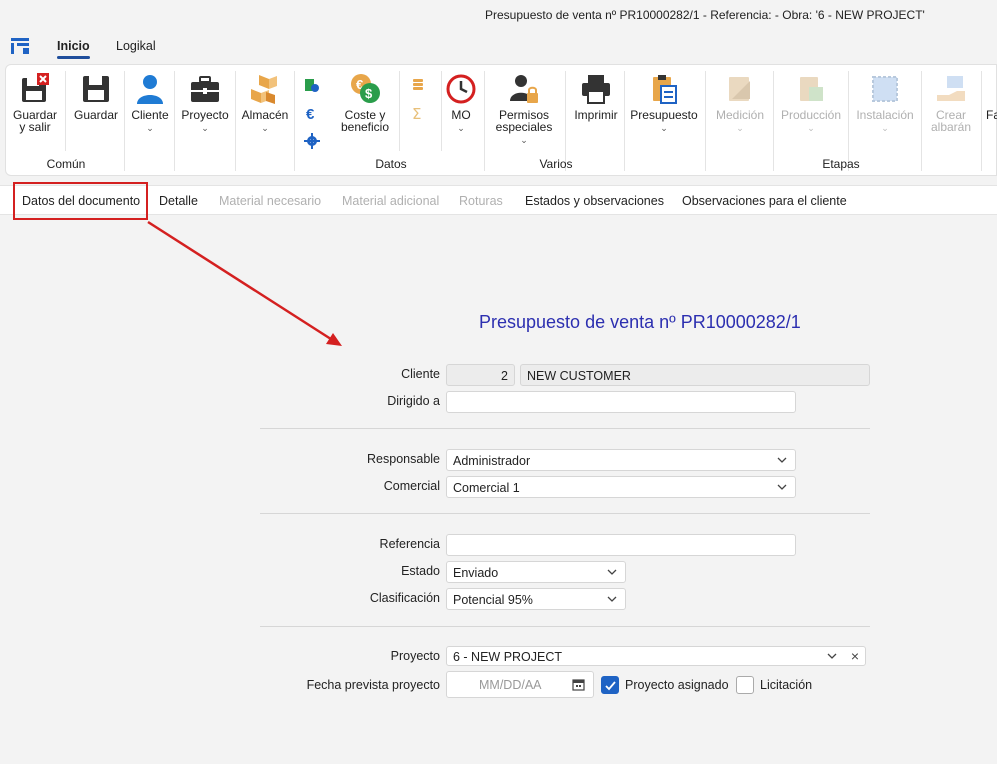  Describe the element at coordinates (745, 685) in the screenshot. I see `licitacion-checkbox` at that location.